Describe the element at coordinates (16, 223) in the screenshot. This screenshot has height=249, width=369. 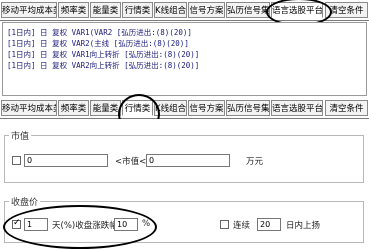
I see `close-price-checkbox` at that location.